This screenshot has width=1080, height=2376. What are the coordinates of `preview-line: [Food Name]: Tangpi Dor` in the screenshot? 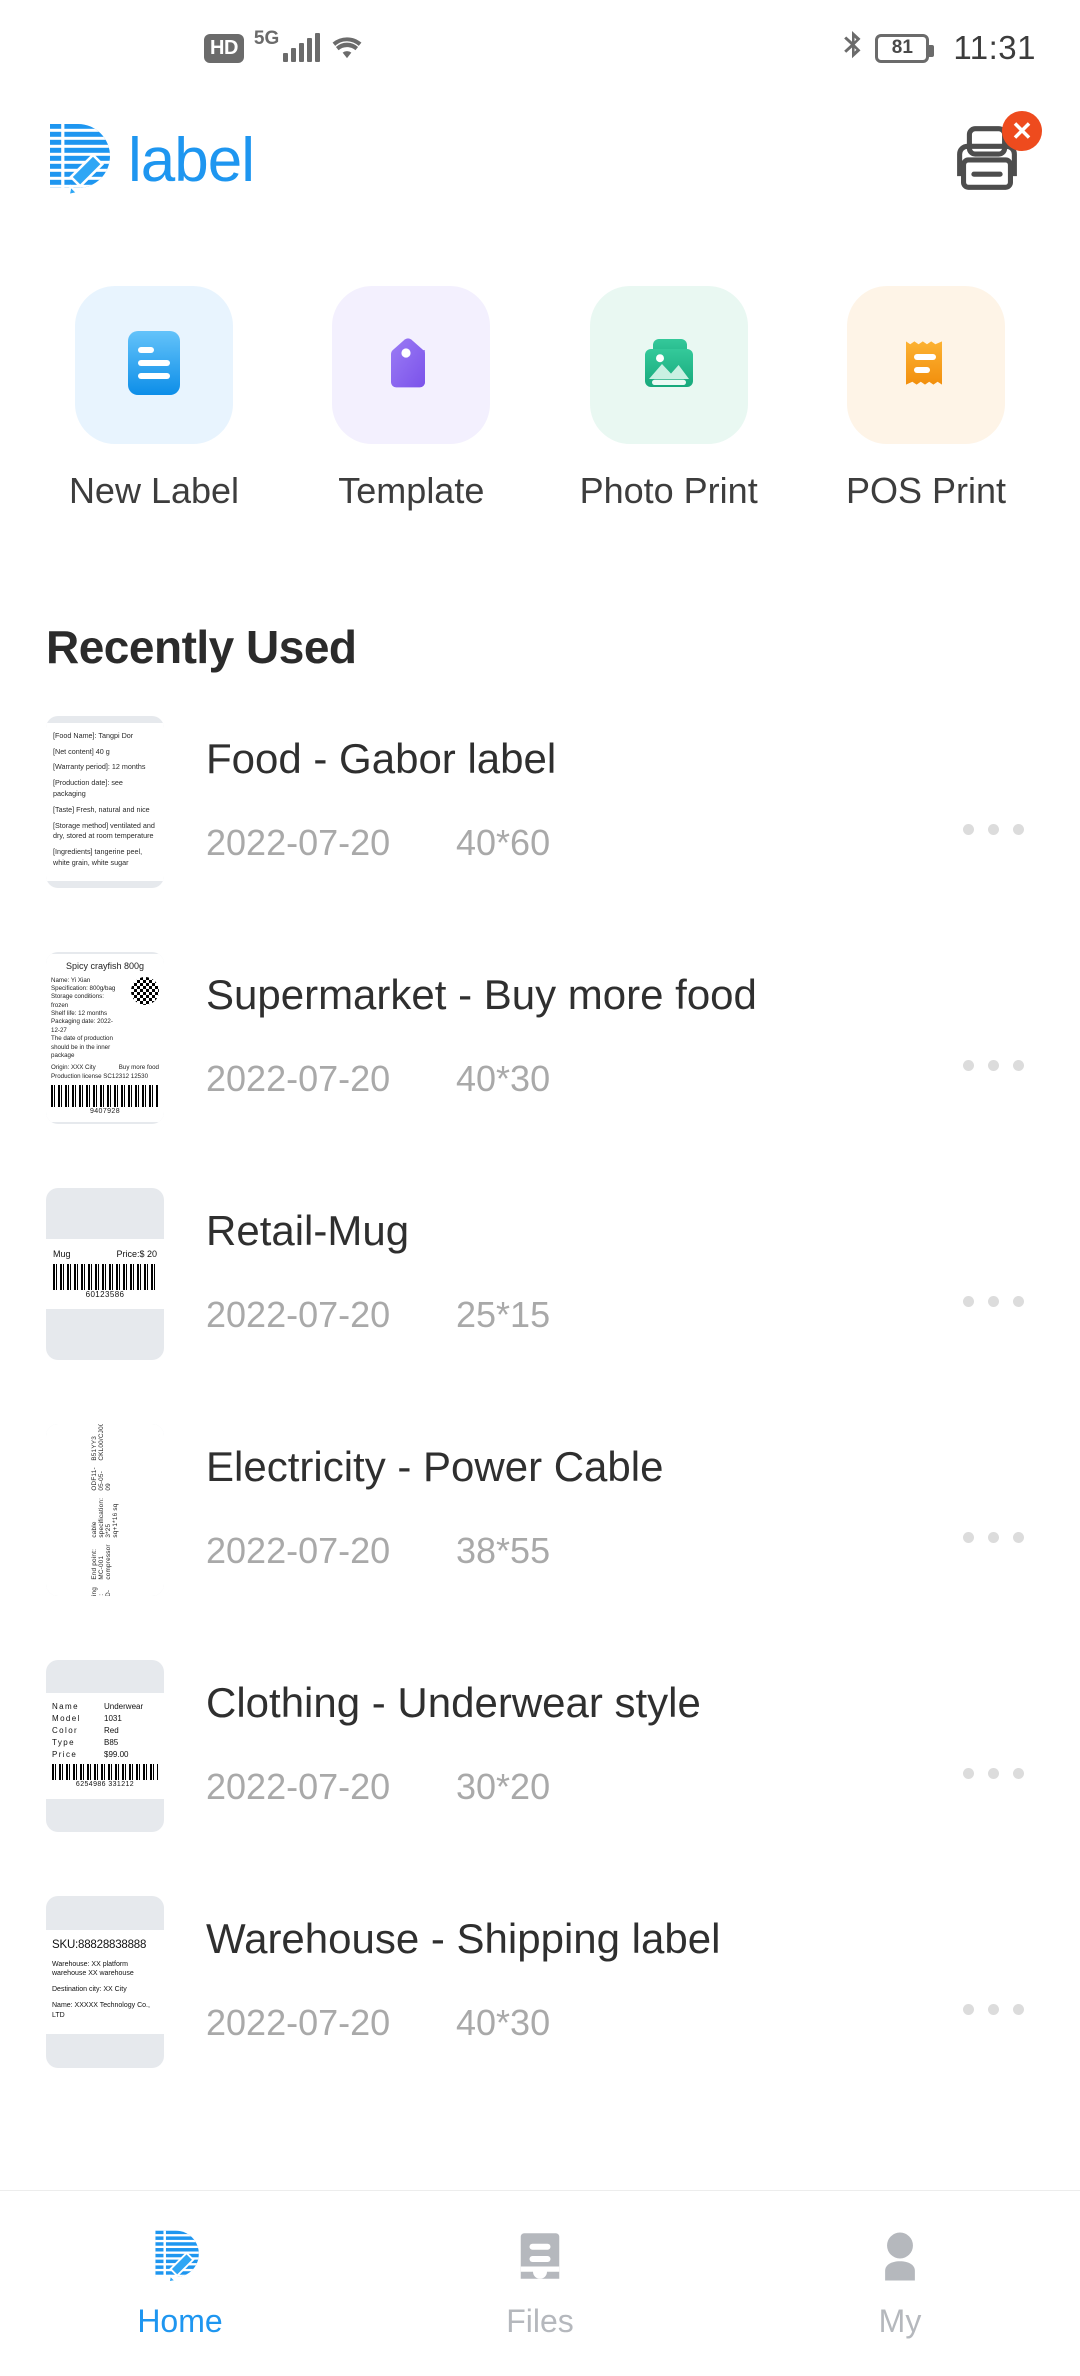 It's located at (93, 735).